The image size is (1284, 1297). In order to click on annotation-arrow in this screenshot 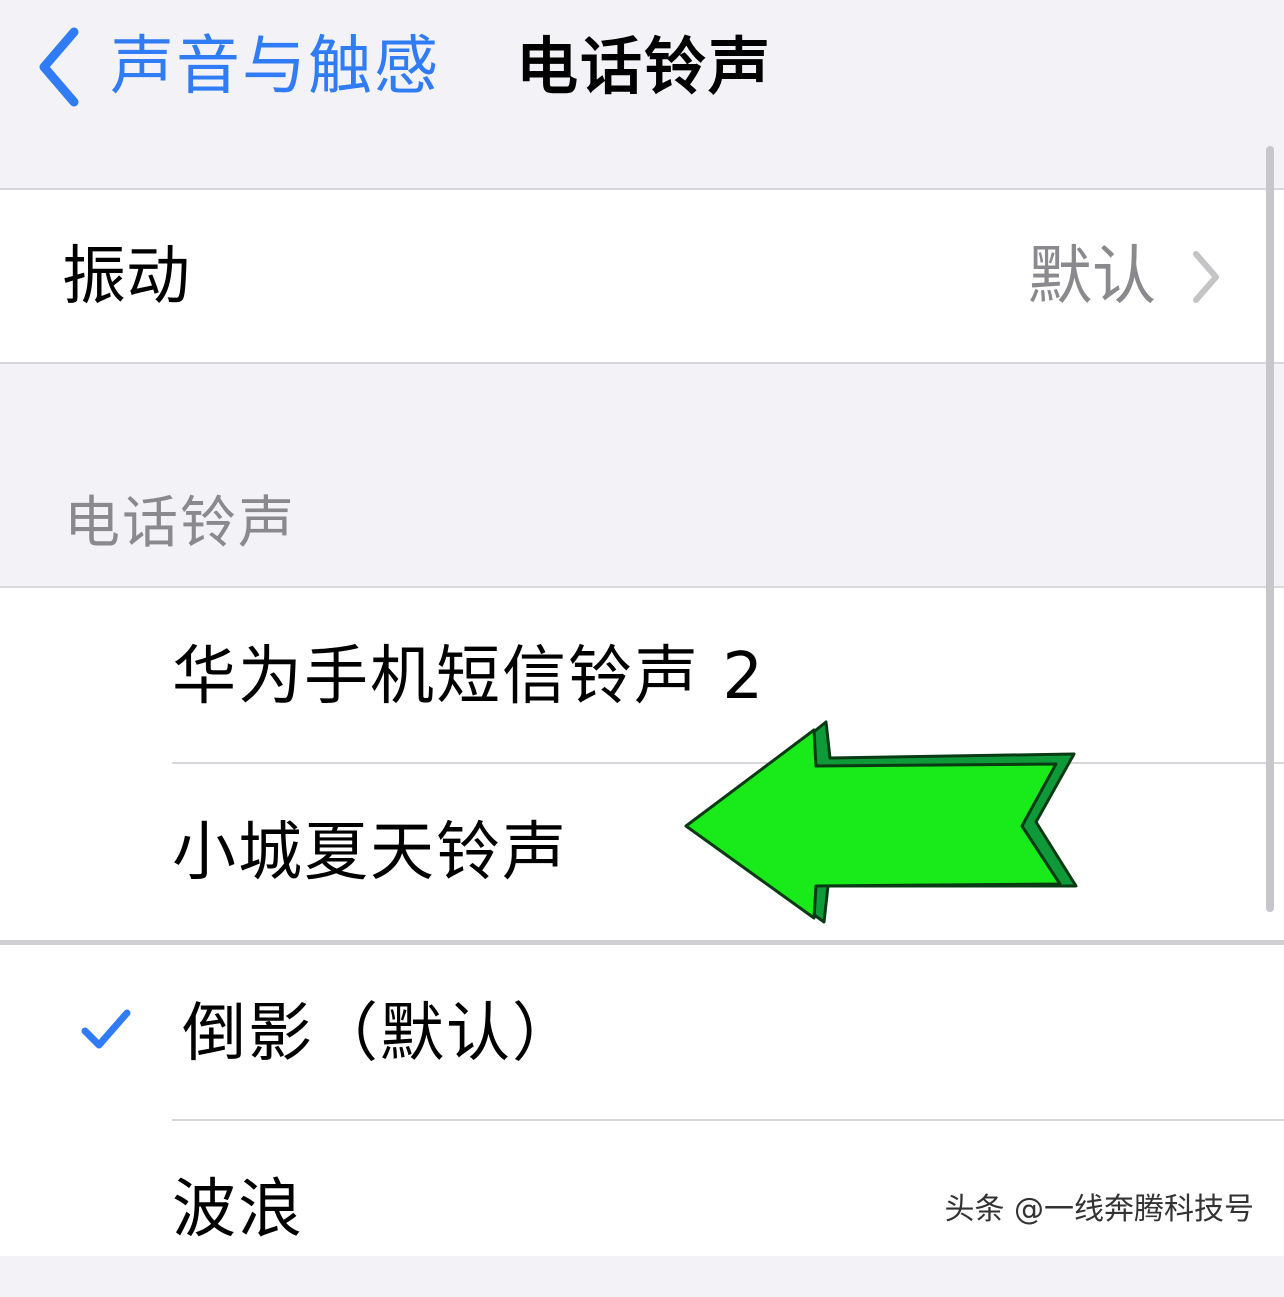, I will do `click(881, 822)`.